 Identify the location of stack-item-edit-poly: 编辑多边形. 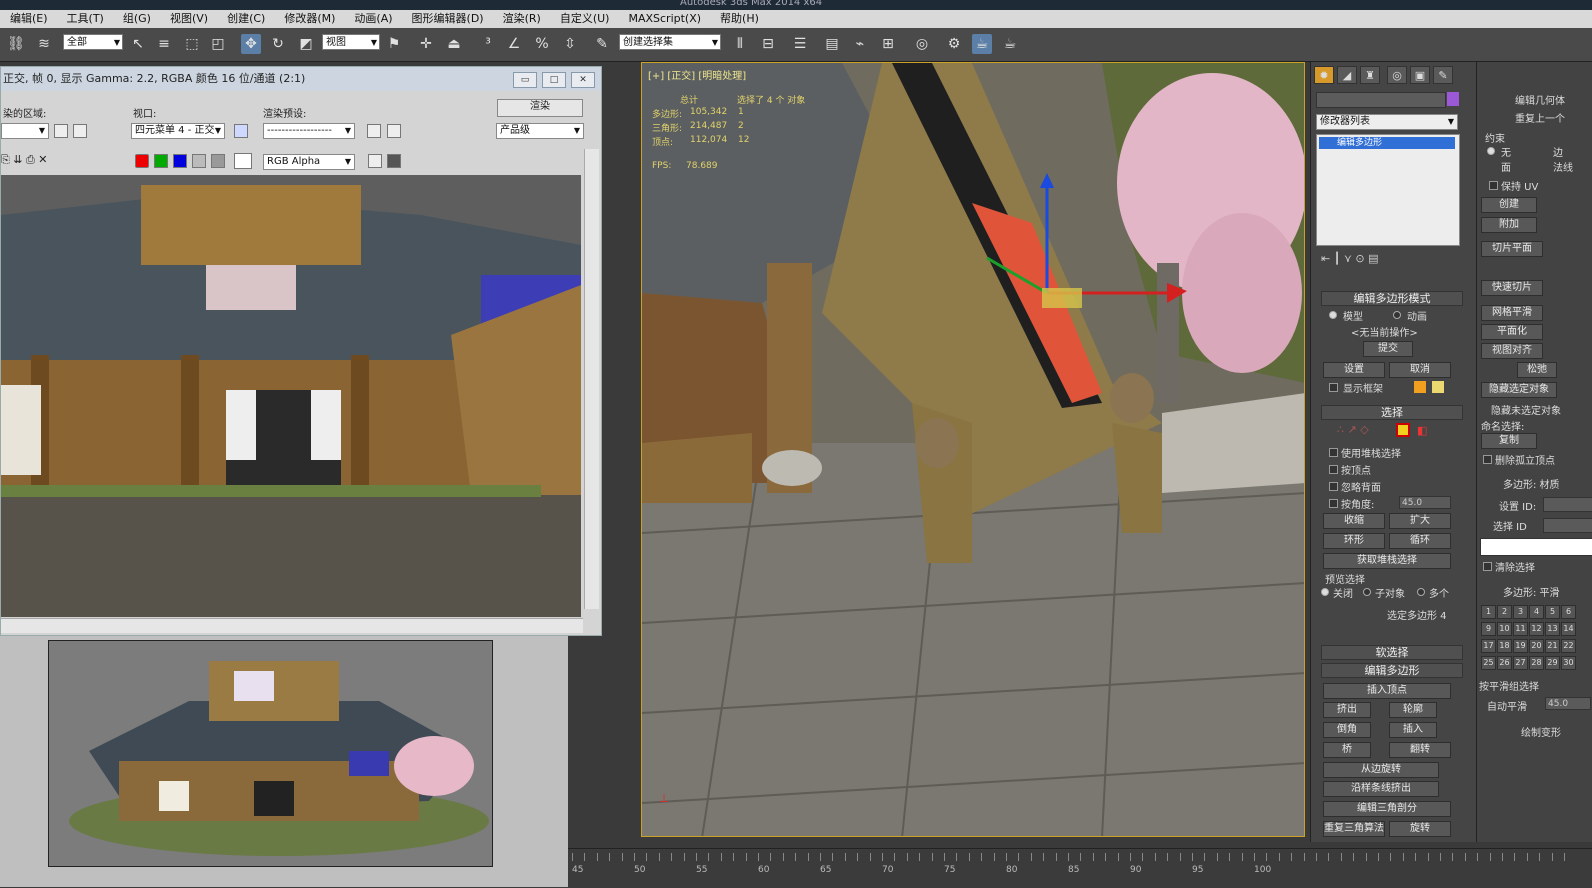
(1387, 143).